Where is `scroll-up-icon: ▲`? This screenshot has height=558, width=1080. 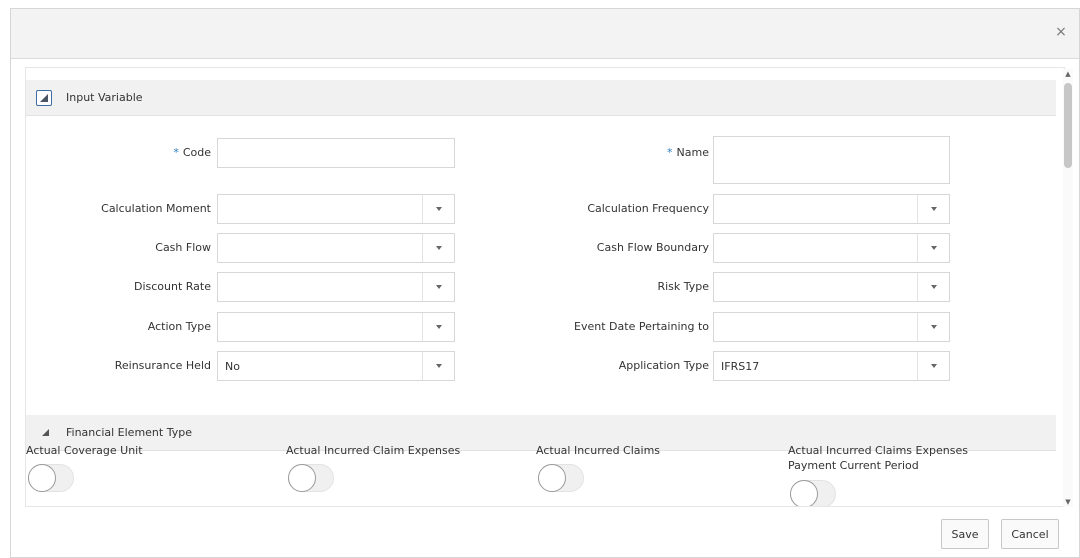
scroll-up-icon: ▲ is located at coordinates (1068, 74).